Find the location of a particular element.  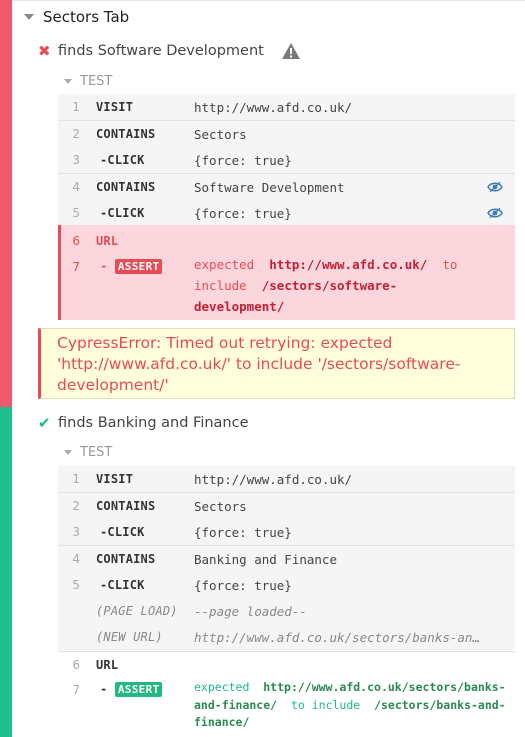

command-row: 4 CONTAINS Banking and Finance is located at coordinates (286, 558).